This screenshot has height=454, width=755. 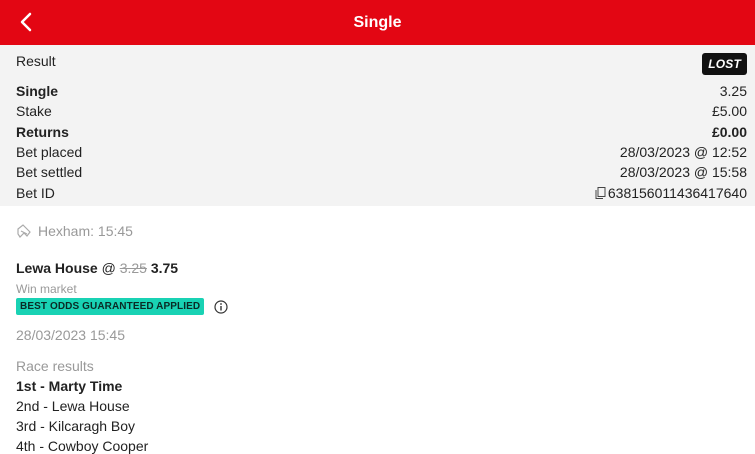 I want to click on result-label: Result, so click(x=36, y=61).